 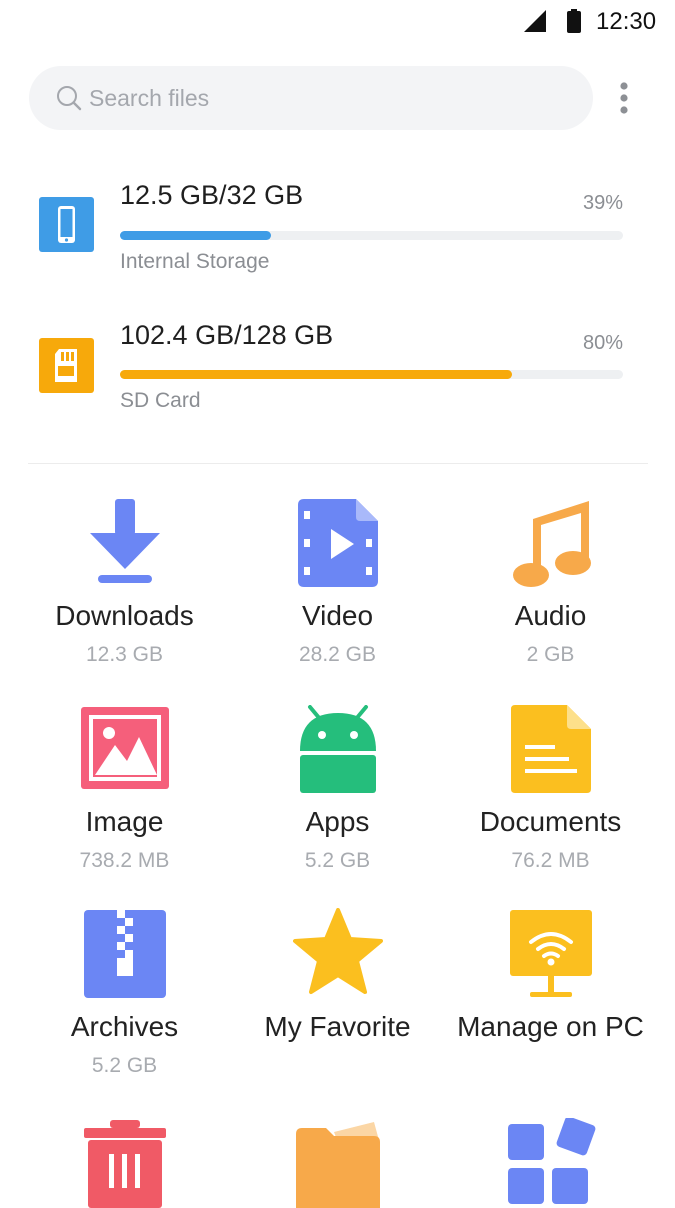 I want to click on document-icon, so click(x=550, y=749).